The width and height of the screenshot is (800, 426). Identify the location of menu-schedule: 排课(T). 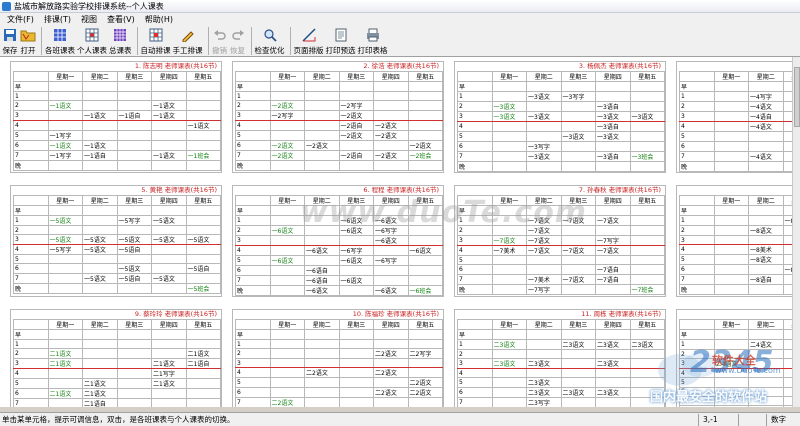
(57, 19).